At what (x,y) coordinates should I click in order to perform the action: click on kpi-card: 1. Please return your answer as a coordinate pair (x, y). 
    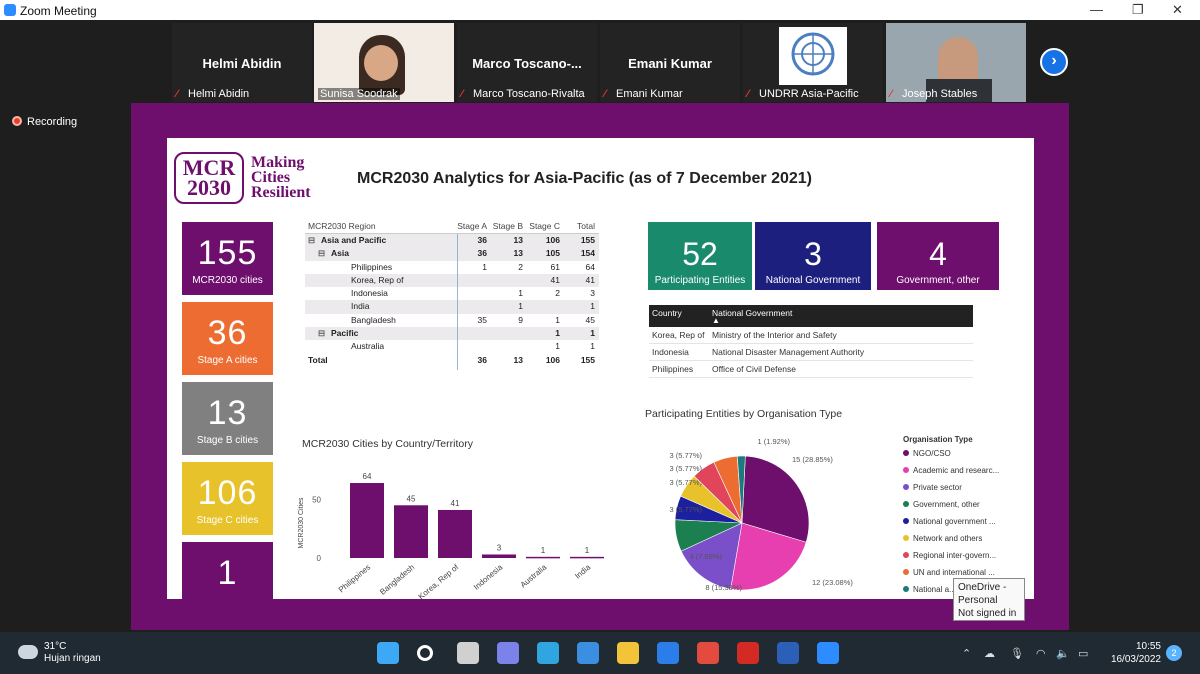
    Looking at the image, I should click on (227, 570).